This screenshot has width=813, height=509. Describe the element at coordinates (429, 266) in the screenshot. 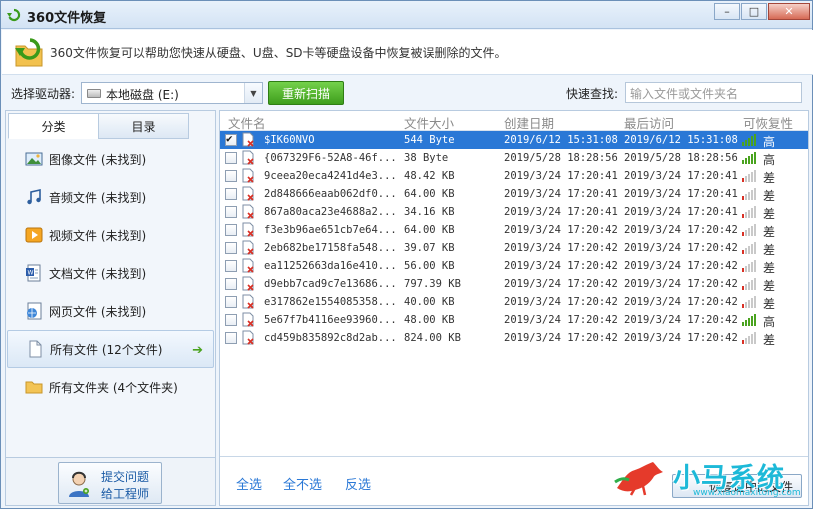

I see `file-size: 56.00 KB` at that location.